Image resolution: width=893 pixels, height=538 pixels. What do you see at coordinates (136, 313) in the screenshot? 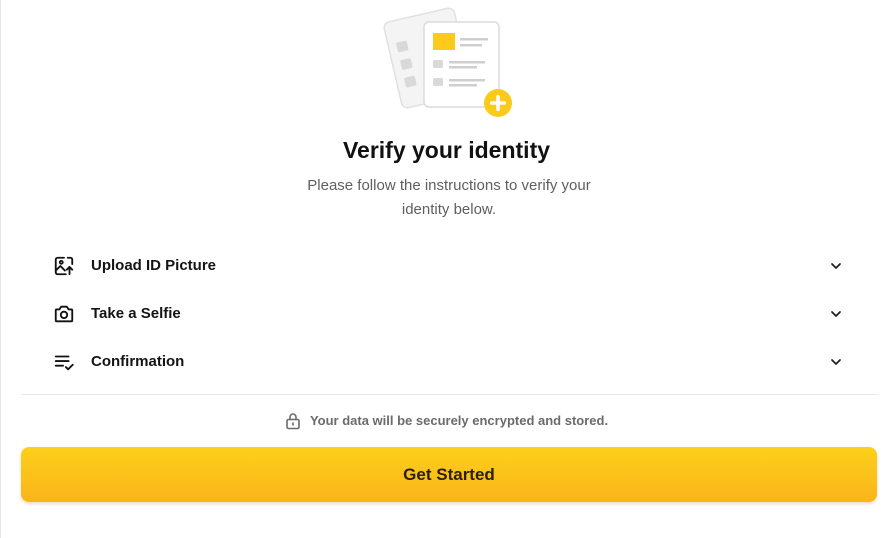
I see `step-label: Take a Selfie` at bounding box center [136, 313].